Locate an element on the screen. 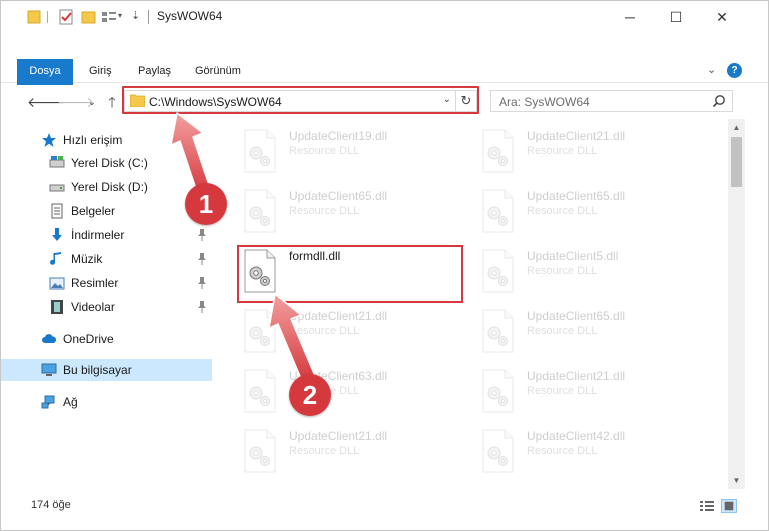 This screenshot has width=769, height=531. nav-quick-access: Hızlı erişim is located at coordinates (106, 140).